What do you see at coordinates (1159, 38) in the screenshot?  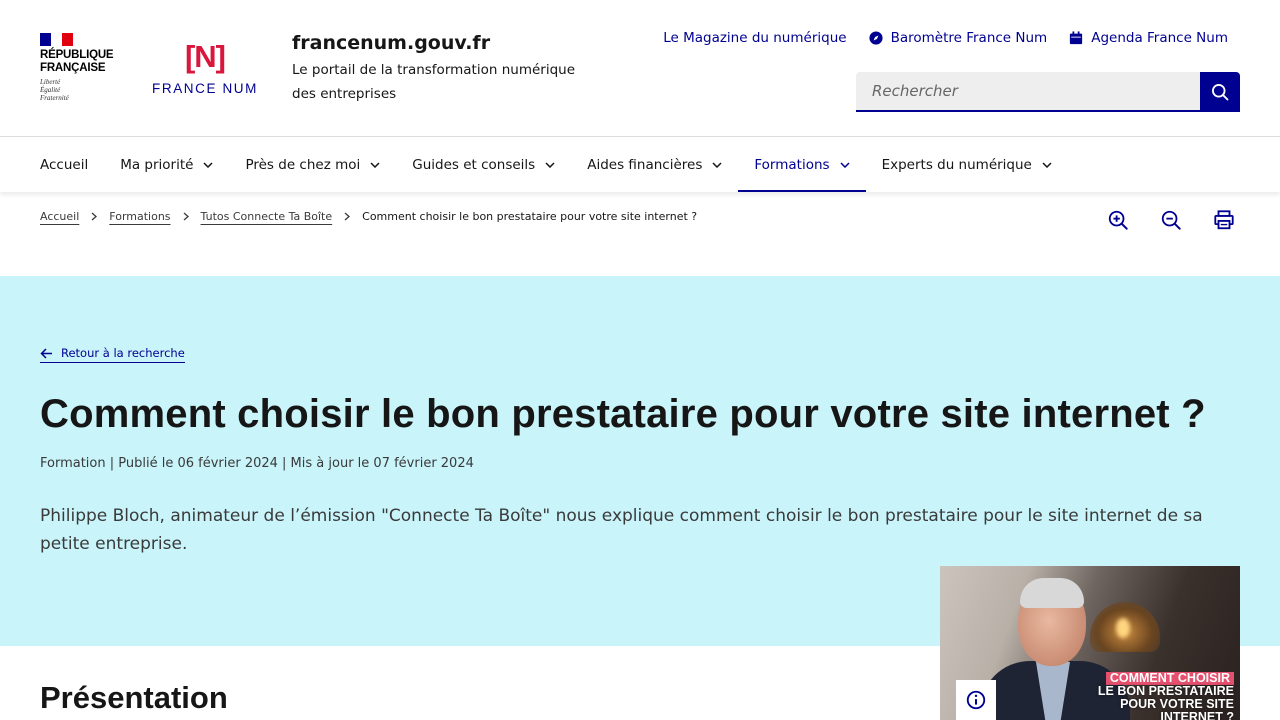 I see `agenda-link-label: Agenda France Num` at bounding box center [1159, 38].